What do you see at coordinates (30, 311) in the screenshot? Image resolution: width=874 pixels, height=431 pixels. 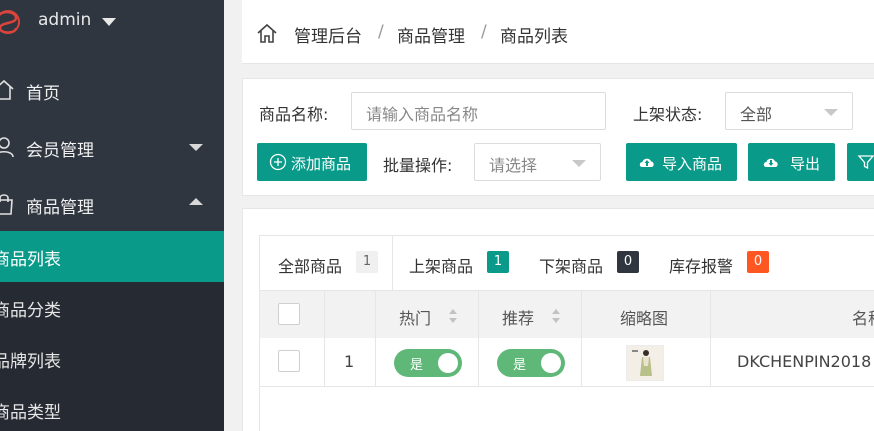 I see `sidebar-item-label: 商品分类` at bounding box center [30, 311].